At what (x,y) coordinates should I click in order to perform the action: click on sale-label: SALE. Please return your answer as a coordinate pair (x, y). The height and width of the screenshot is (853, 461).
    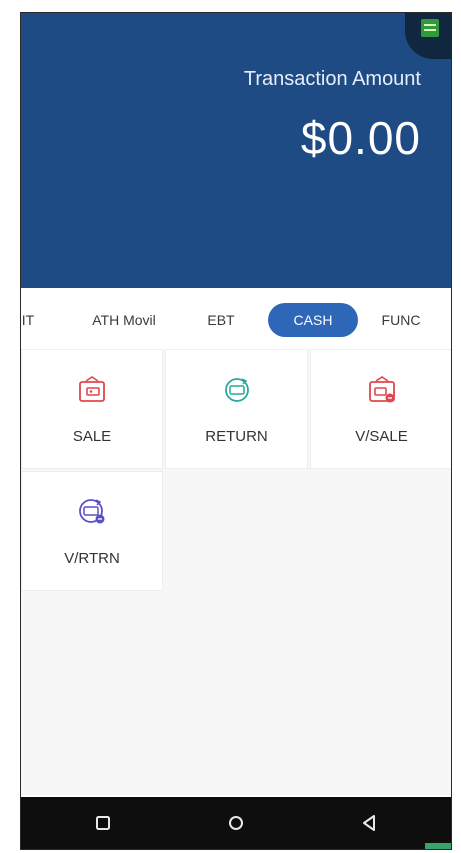
    Looking at the image, I should click on (92, 436).